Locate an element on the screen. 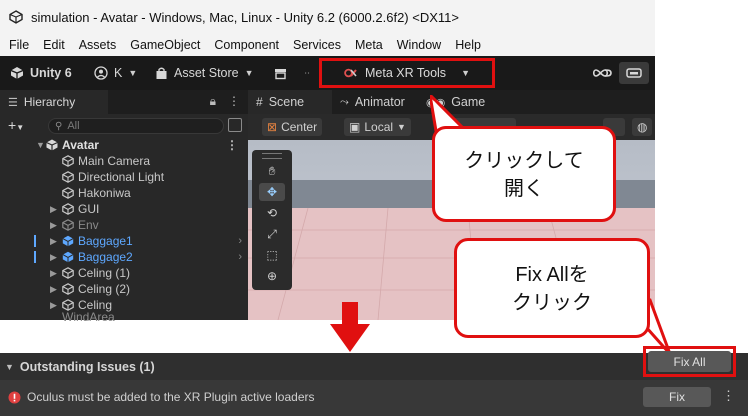 Image resolution: width=748 pixels, height=416 pixels. hierarchy-tab-label: Hierarchy is located at coordinates (49, 102).